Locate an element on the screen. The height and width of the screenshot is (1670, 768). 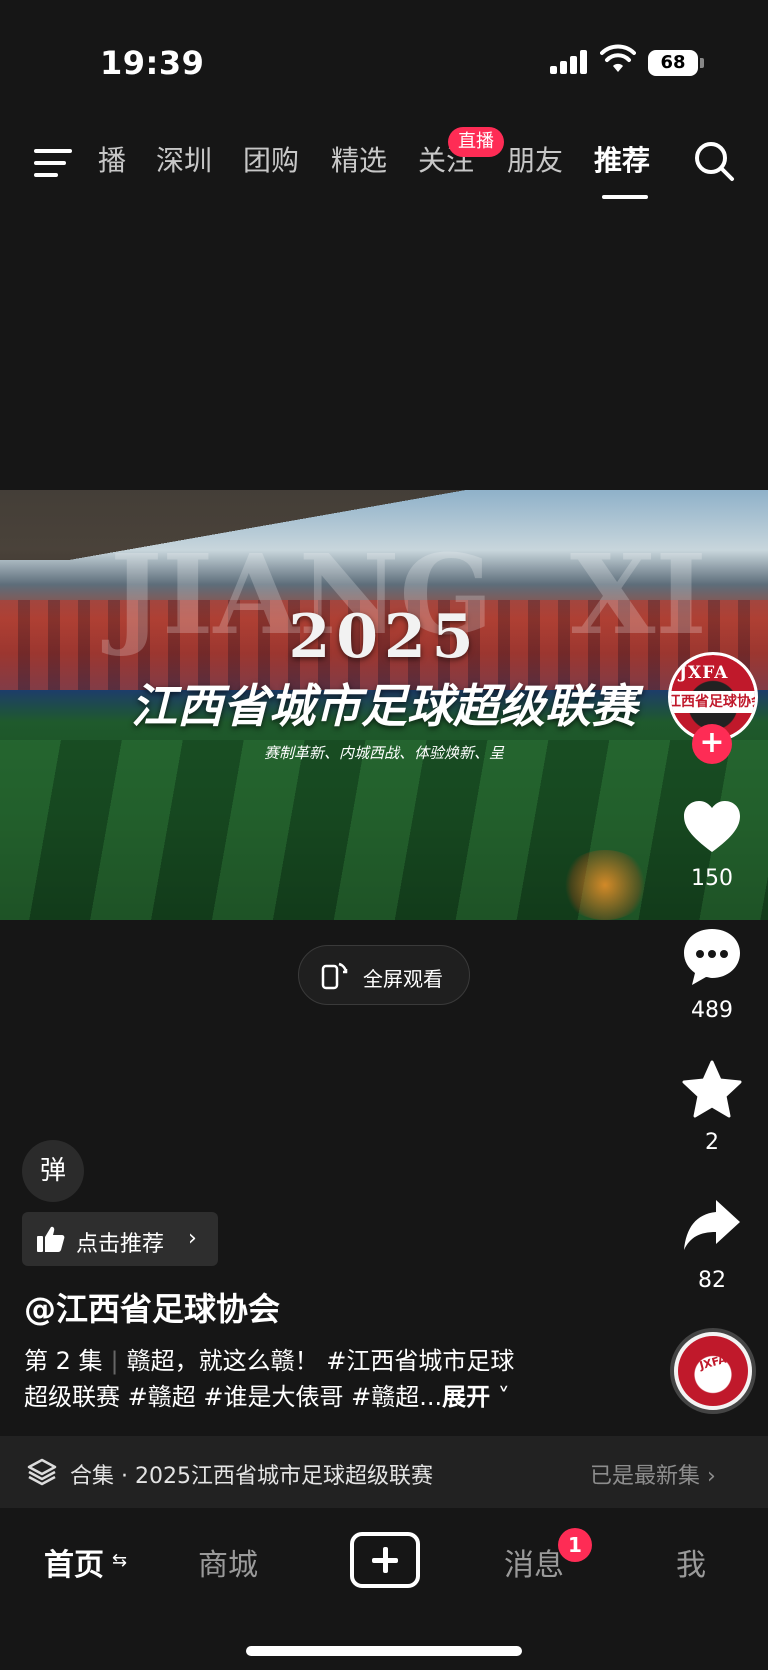
recommend-button: 点击推荐 › is located at coordinates (120, 1239).